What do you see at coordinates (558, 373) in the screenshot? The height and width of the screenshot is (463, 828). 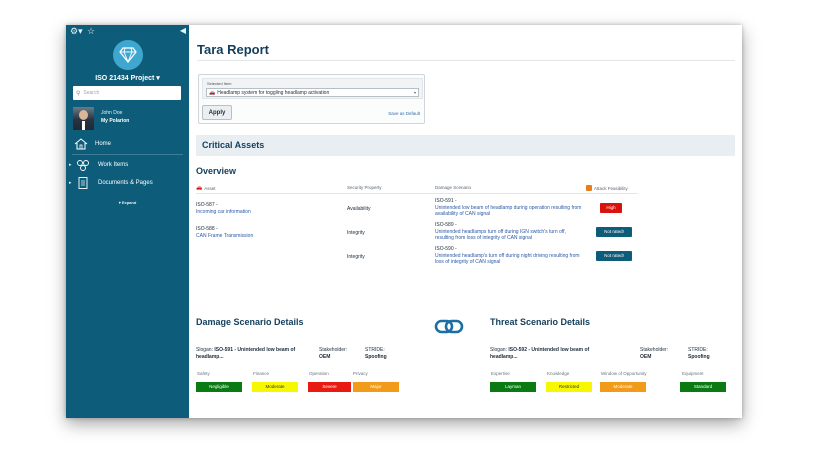 I see `attack-label-knowledge: Knowledge` at bounding box center [558, 373].